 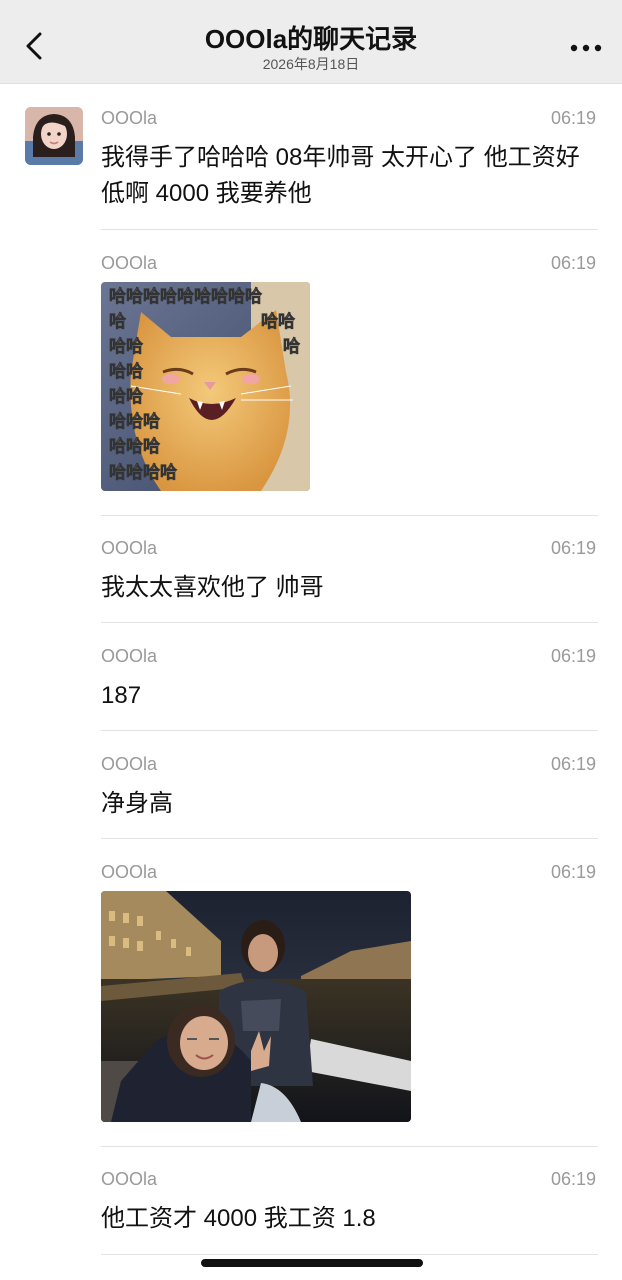 I want to click on selfie-photo-image, so click(x=256, y=1006).